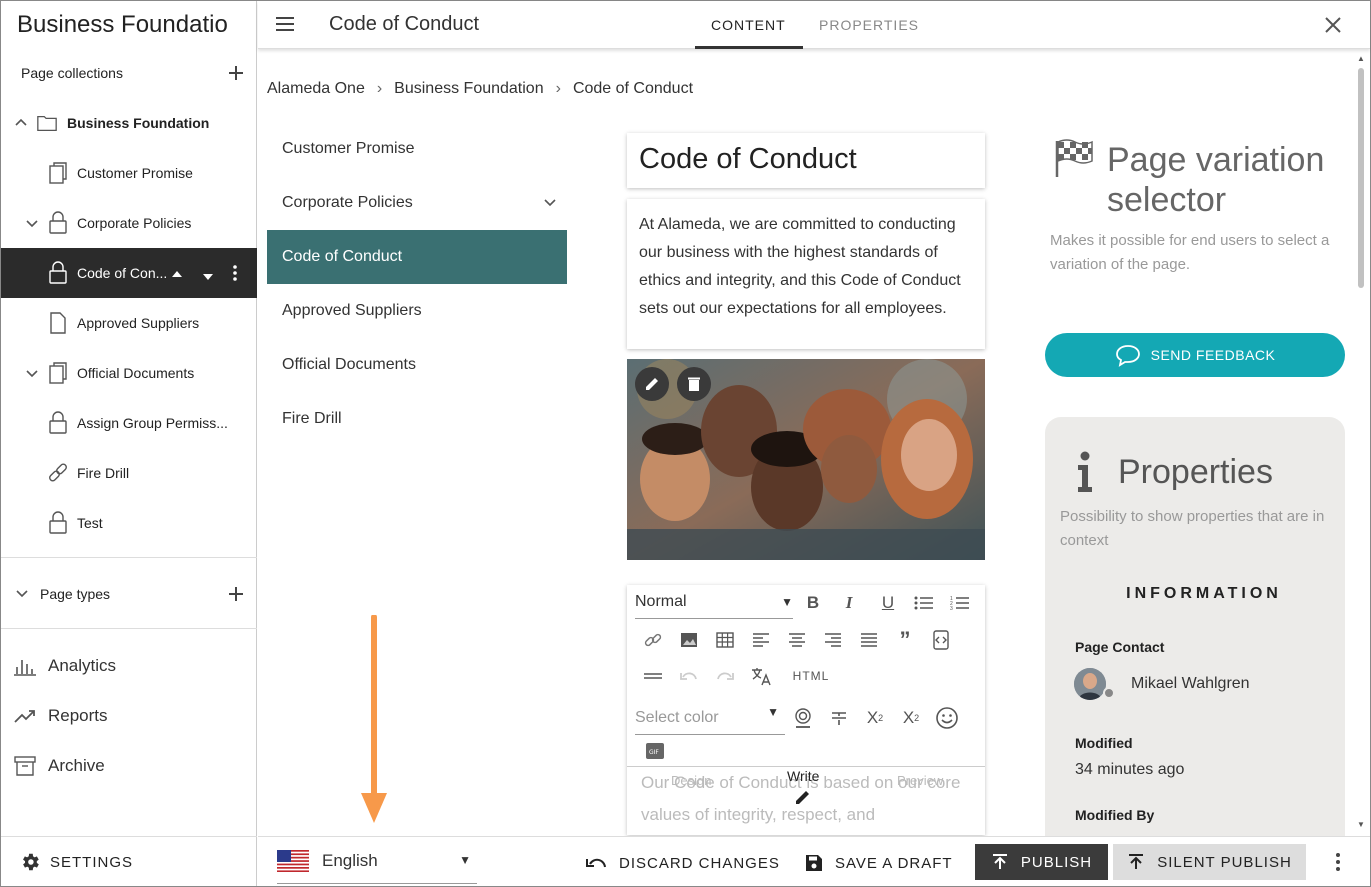  Describe the element at coordinates (888, 603) in the screenshot. I see `underline-icon: U` at that location.